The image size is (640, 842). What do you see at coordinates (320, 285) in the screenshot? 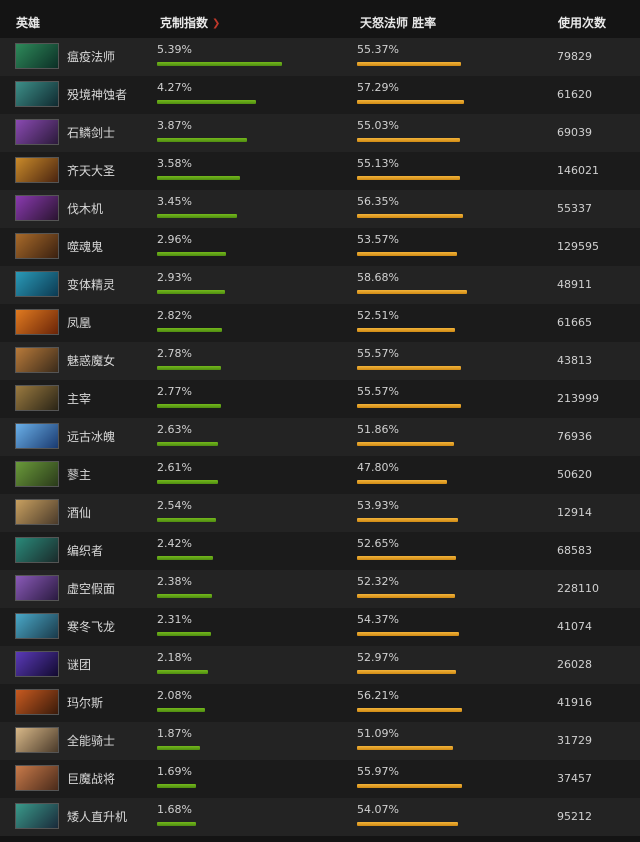
I see `table-row: 变体精灵 2.93% 58.68% 48911` at bounding box center [320, 285].